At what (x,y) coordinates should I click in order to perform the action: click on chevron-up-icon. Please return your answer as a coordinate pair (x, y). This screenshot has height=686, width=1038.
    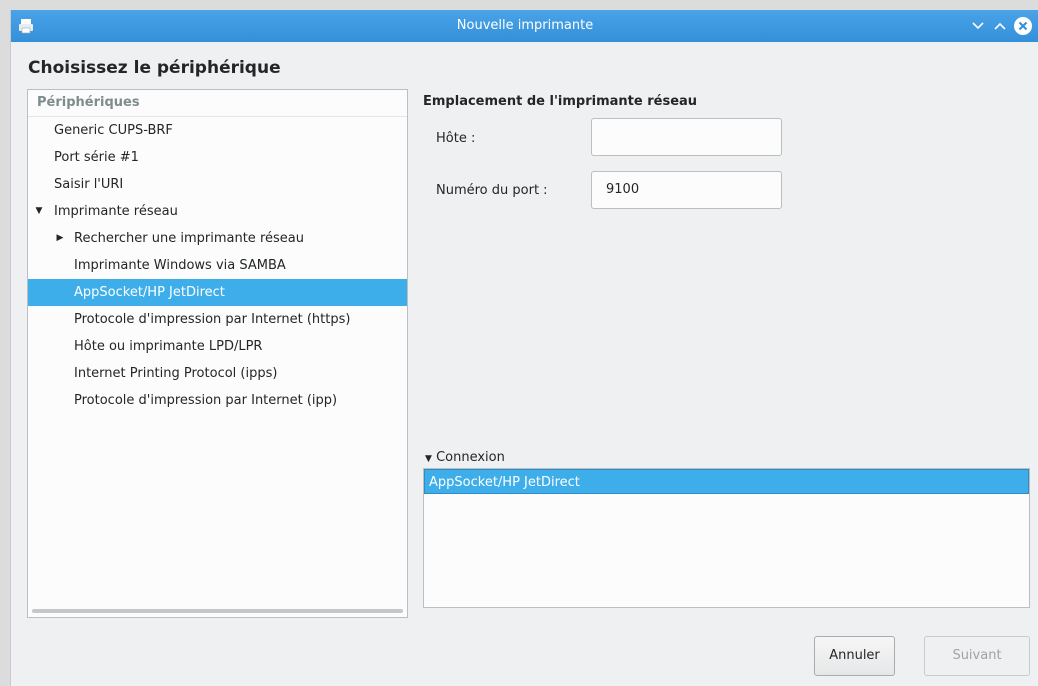
    Looking at the image, I should click on (1000, 26).